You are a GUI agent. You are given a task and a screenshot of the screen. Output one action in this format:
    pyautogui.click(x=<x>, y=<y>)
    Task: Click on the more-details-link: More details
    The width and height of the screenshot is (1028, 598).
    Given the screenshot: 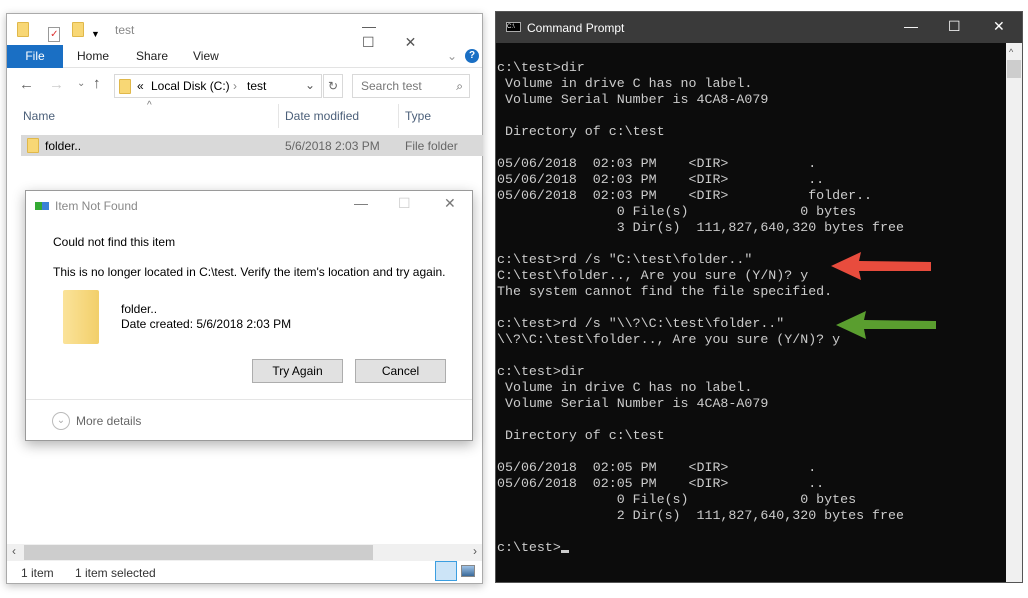 What is the action you would take?
    pyautogui.click(x=108, y=421)
    